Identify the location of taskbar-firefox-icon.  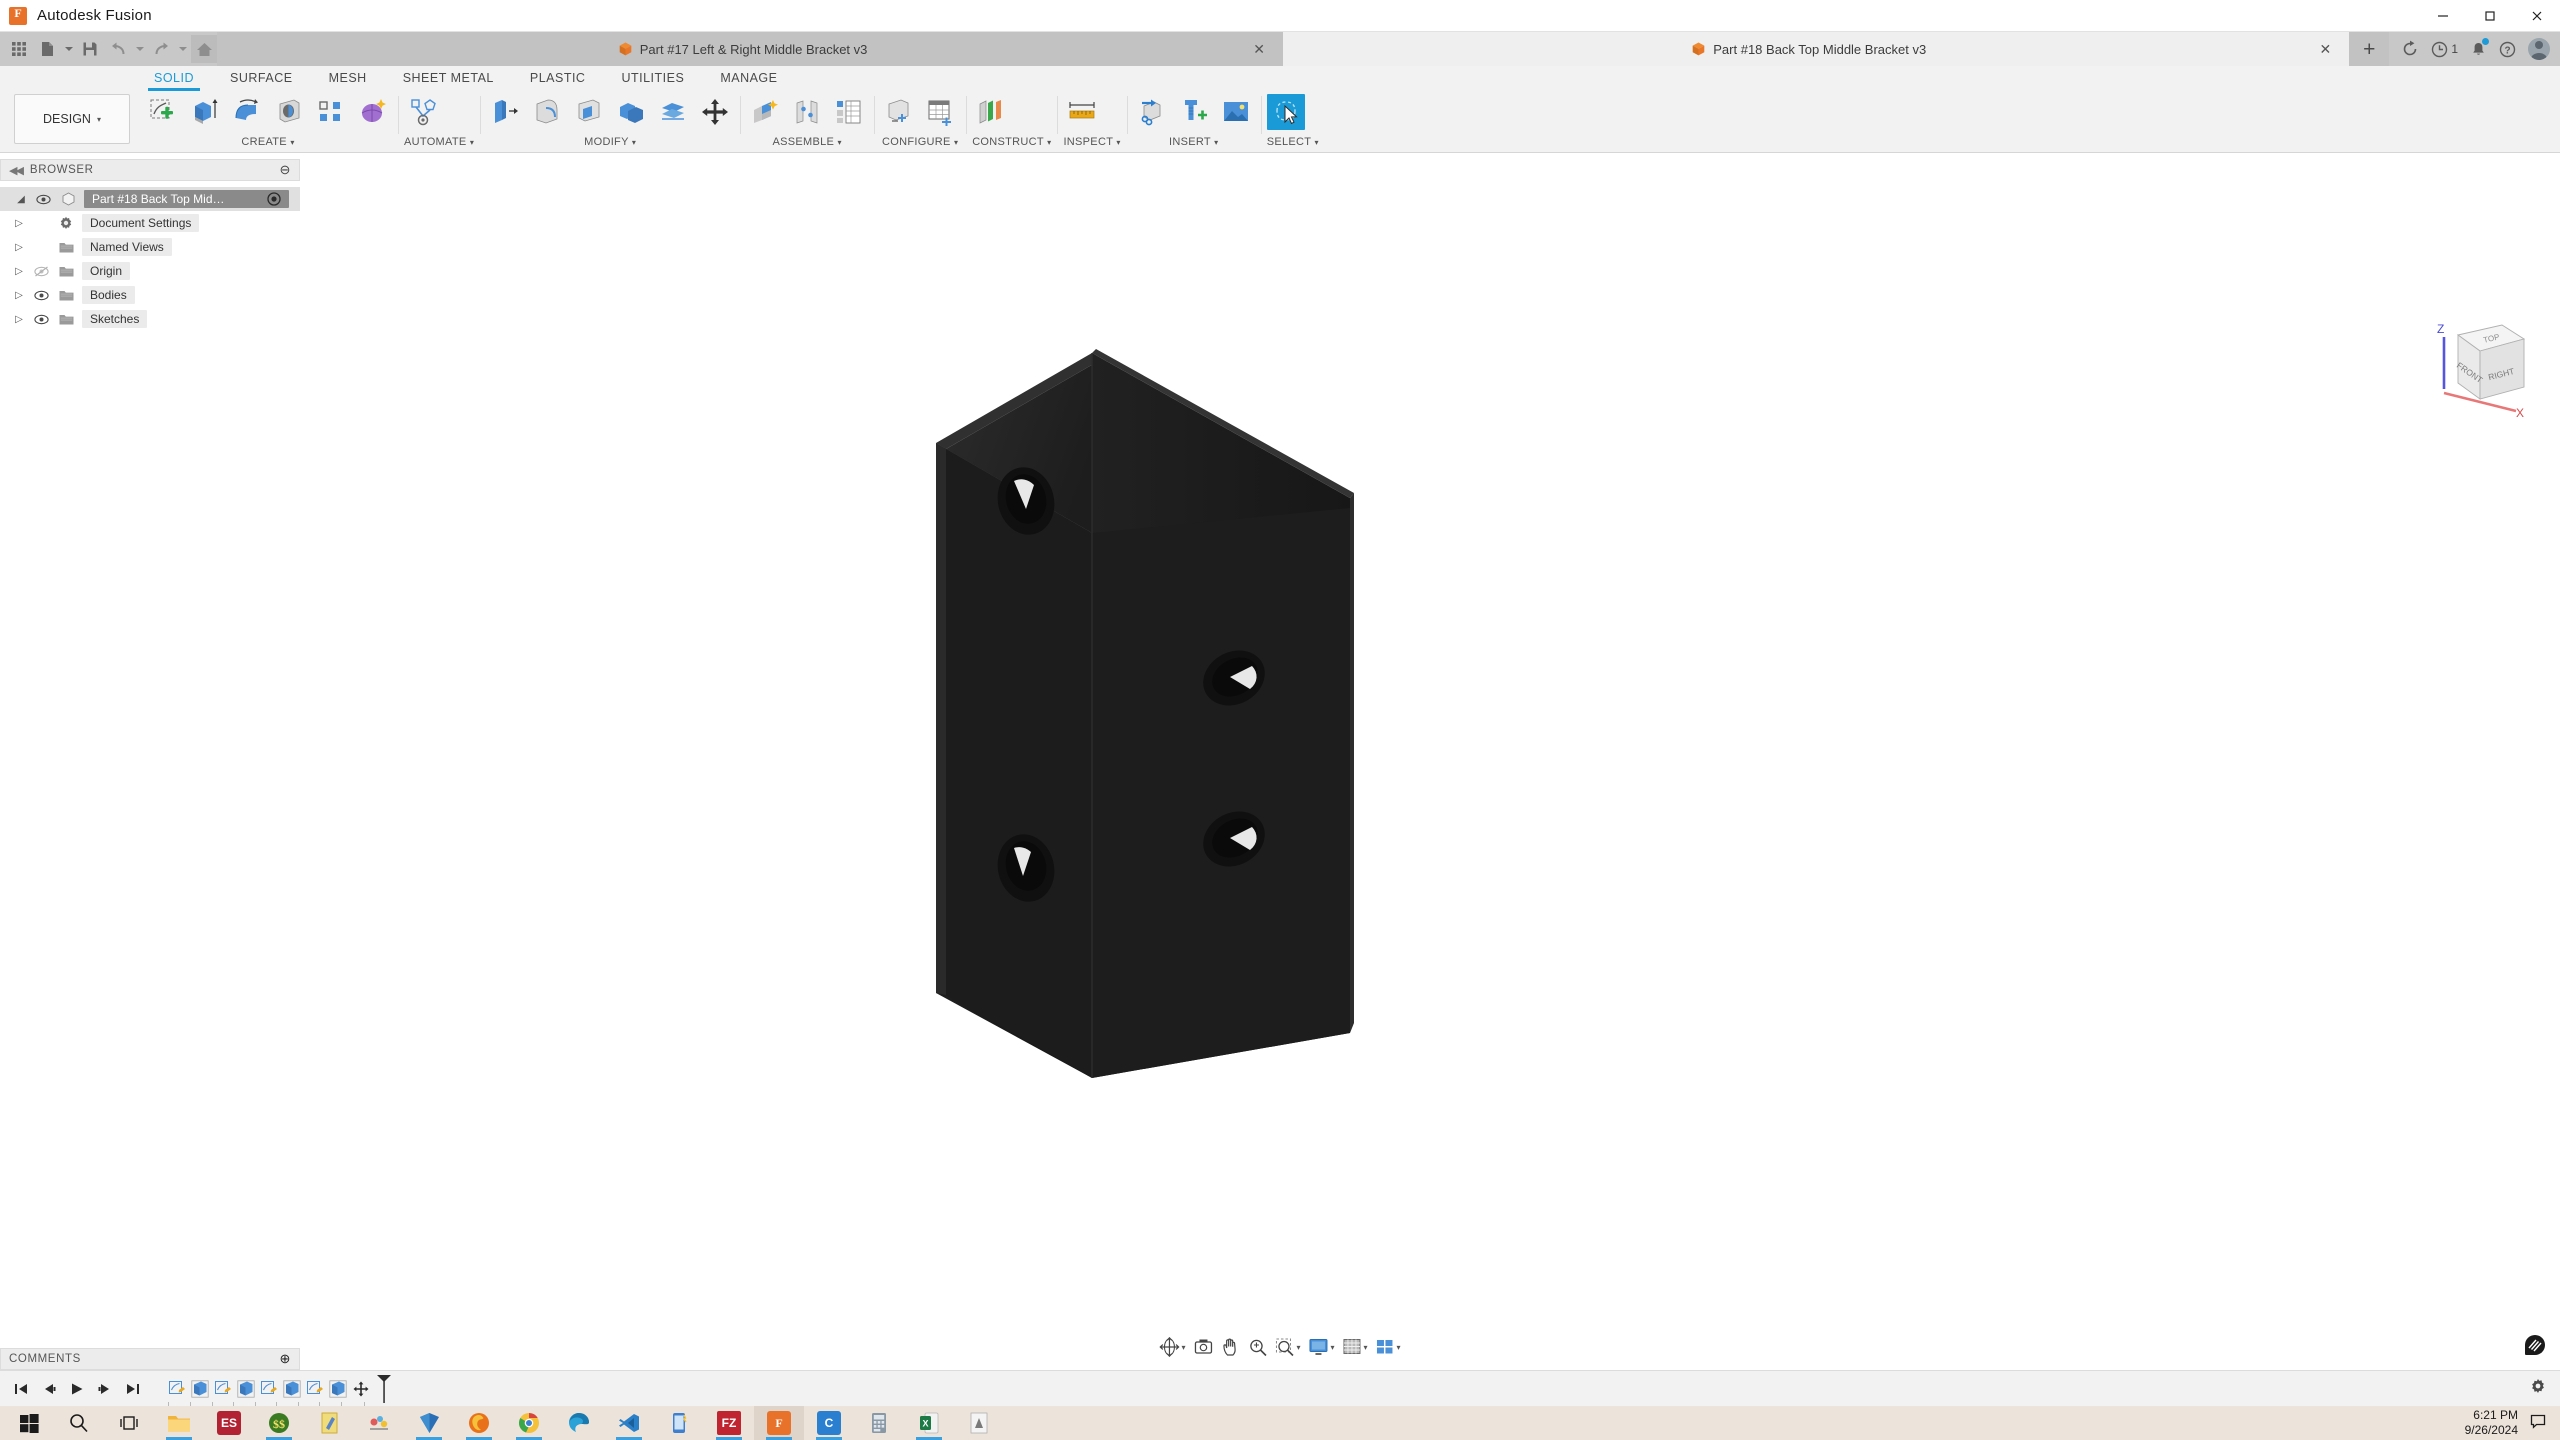
(479, 1423).